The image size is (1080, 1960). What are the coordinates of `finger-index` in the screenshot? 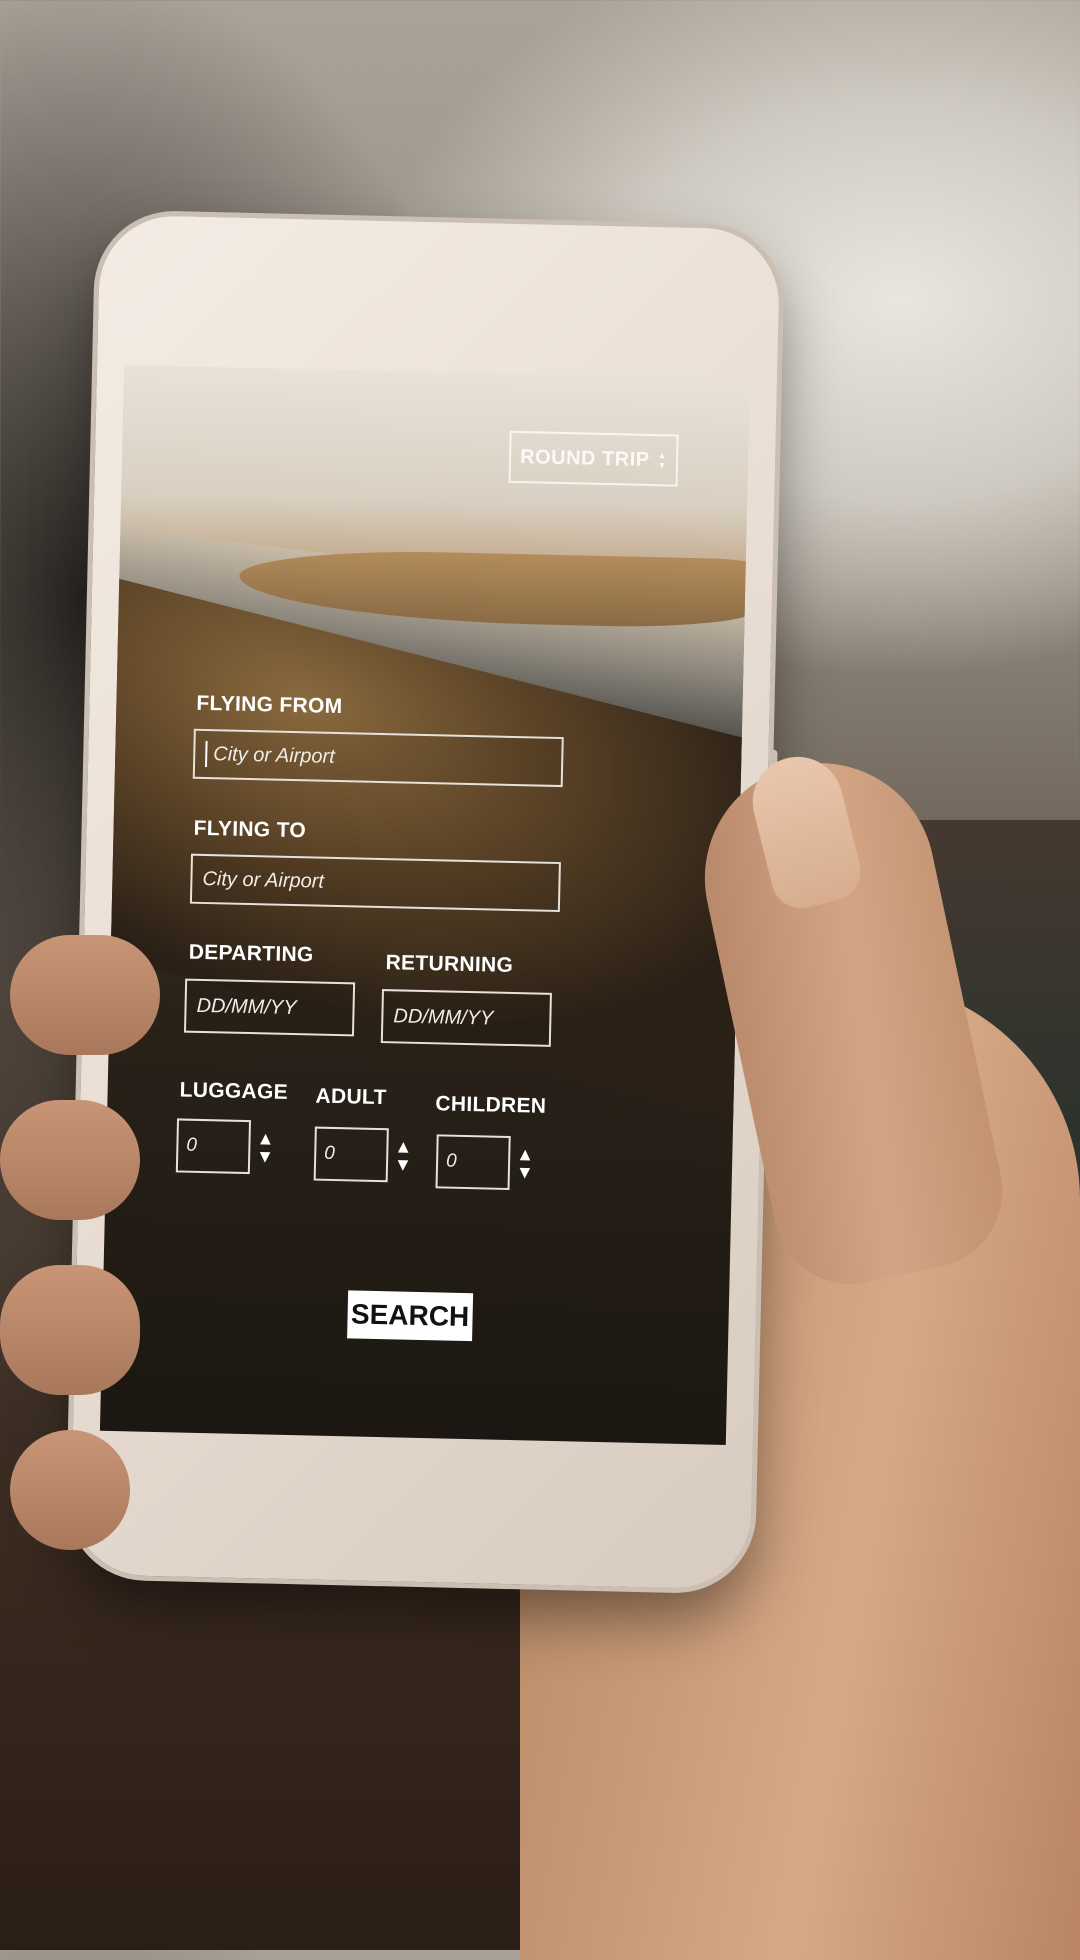 It's located at (85, 995).